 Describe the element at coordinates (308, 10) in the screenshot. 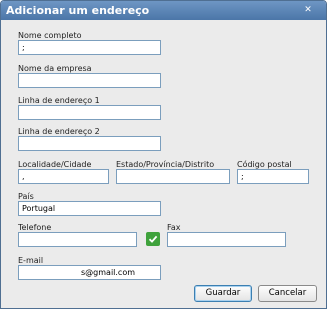

I see `close-icon: ✕` at that location.